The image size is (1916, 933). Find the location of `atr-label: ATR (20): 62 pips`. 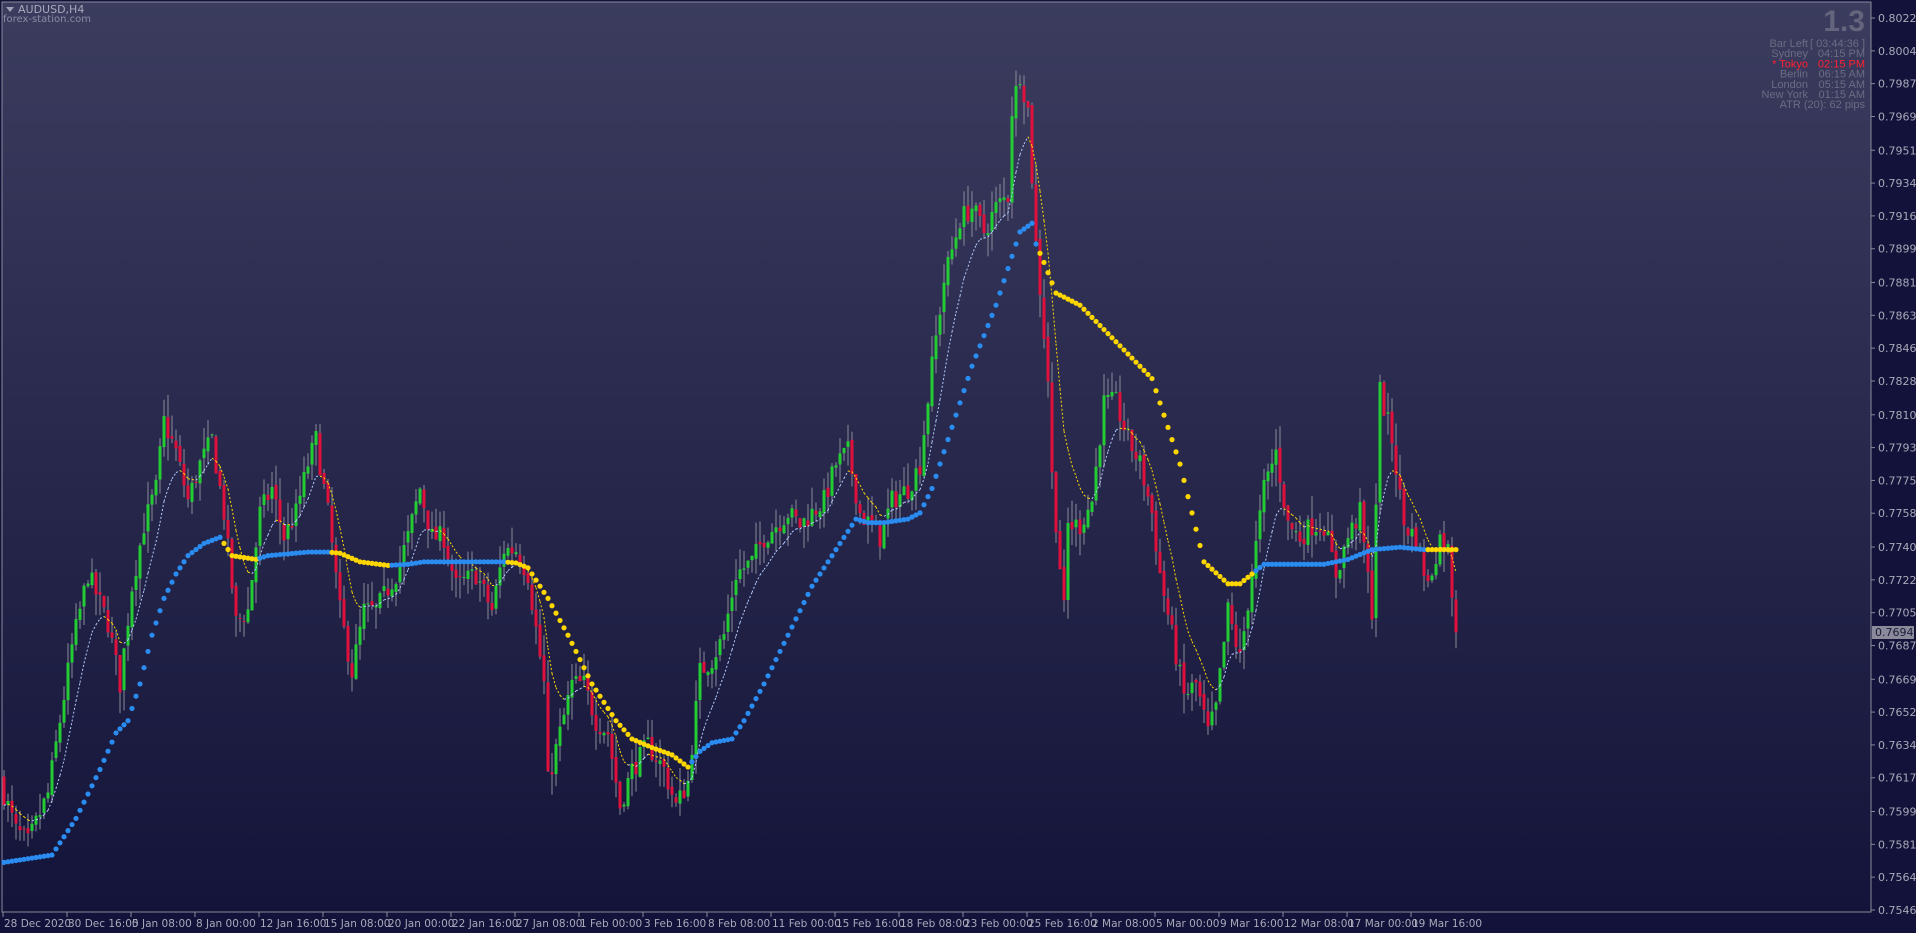

atr-label: ATR (20): 62 pips is located at coordinates (1823, 105).